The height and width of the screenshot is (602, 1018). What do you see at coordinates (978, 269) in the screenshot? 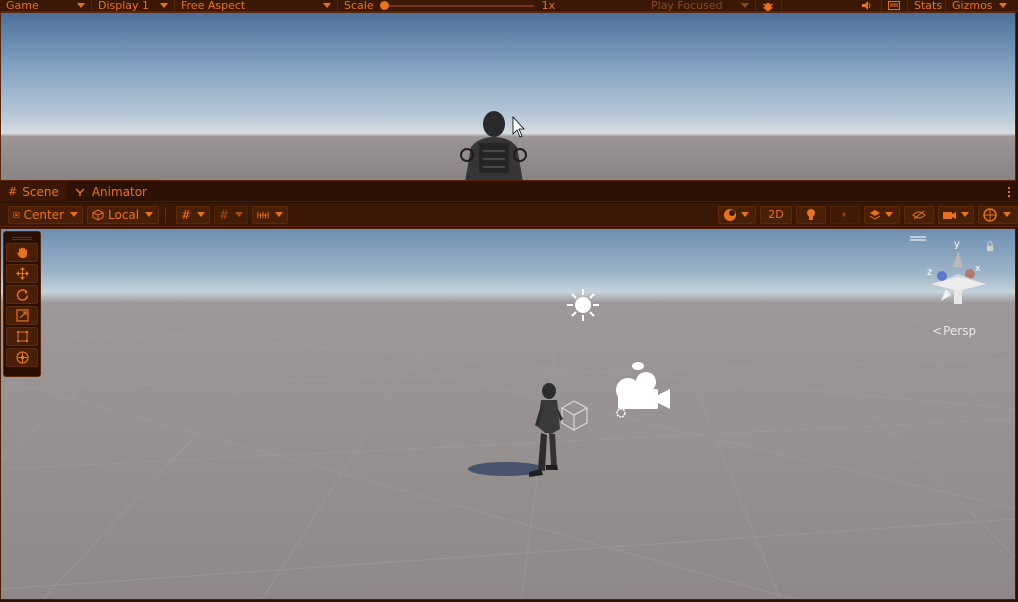
I see `gizmo-axis-x: x` at bounding box center [978, 269].